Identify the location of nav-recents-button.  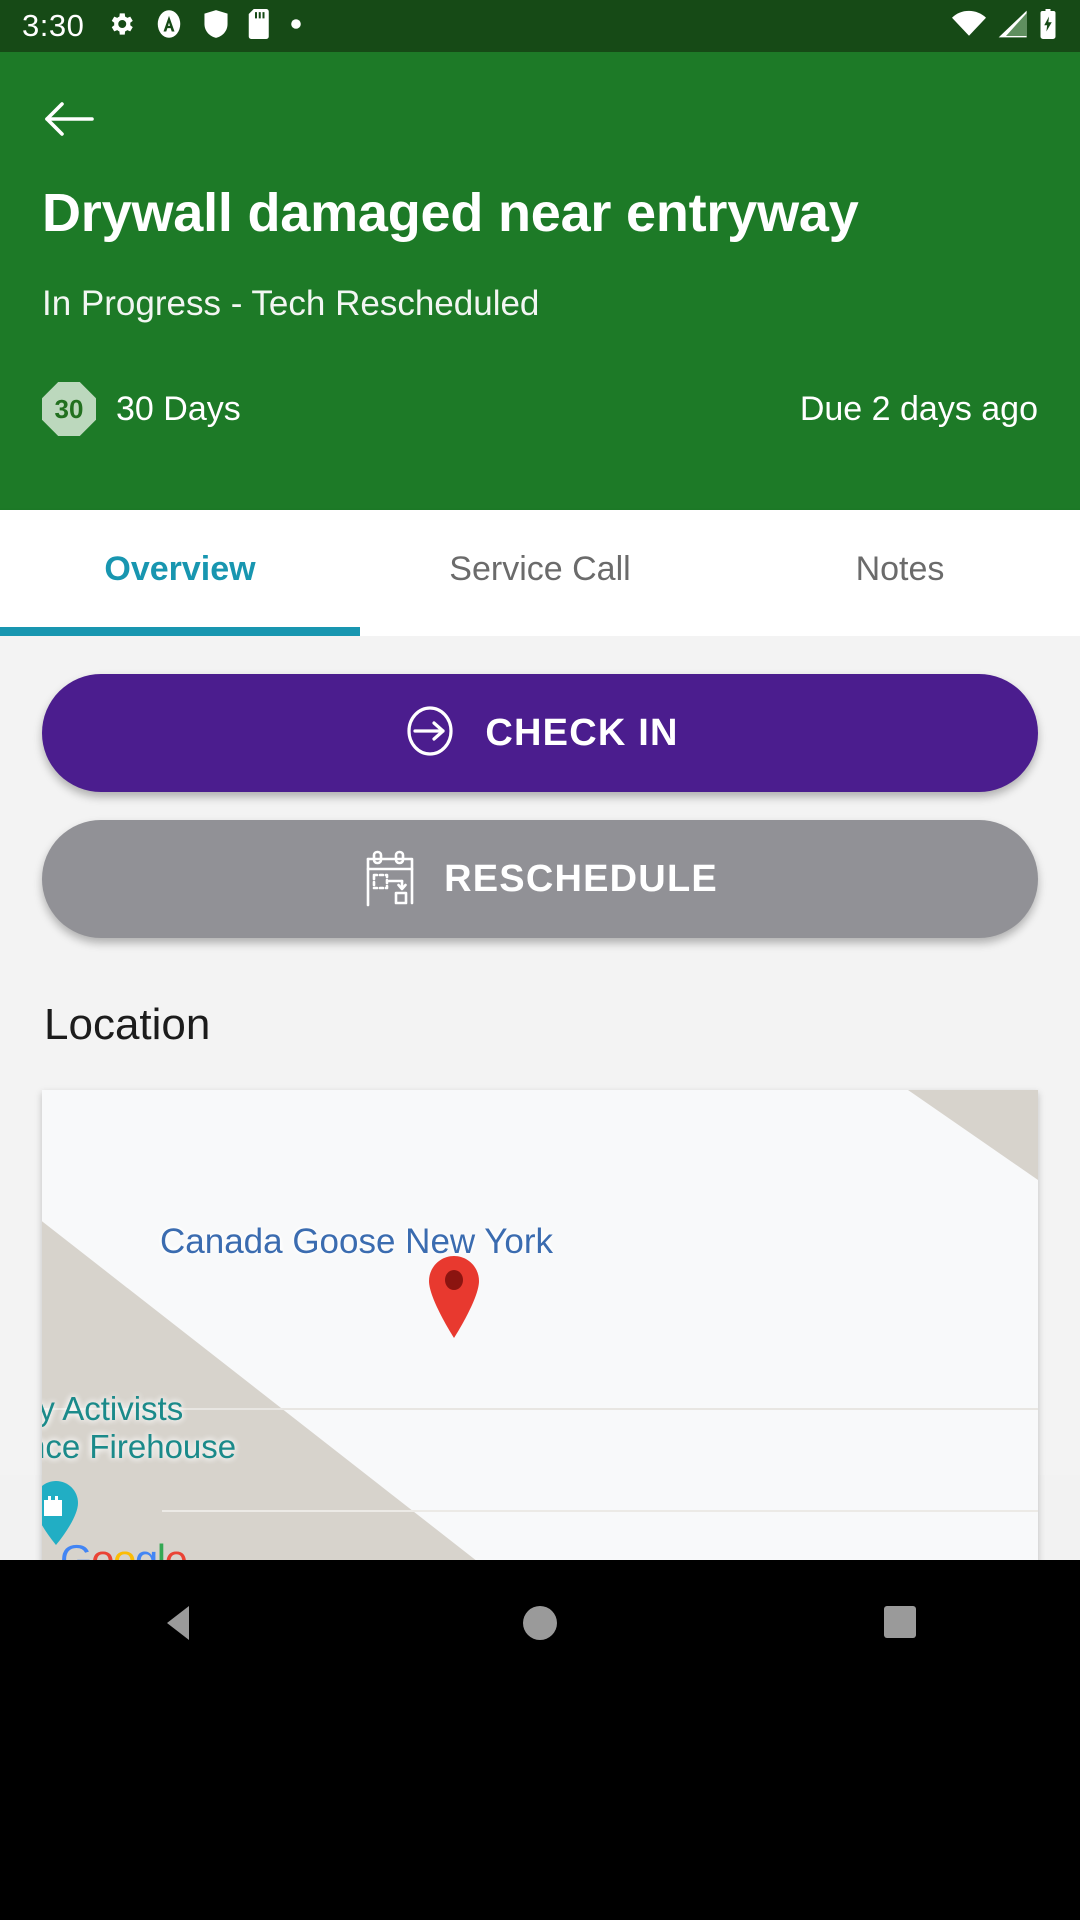
(900, 1624).